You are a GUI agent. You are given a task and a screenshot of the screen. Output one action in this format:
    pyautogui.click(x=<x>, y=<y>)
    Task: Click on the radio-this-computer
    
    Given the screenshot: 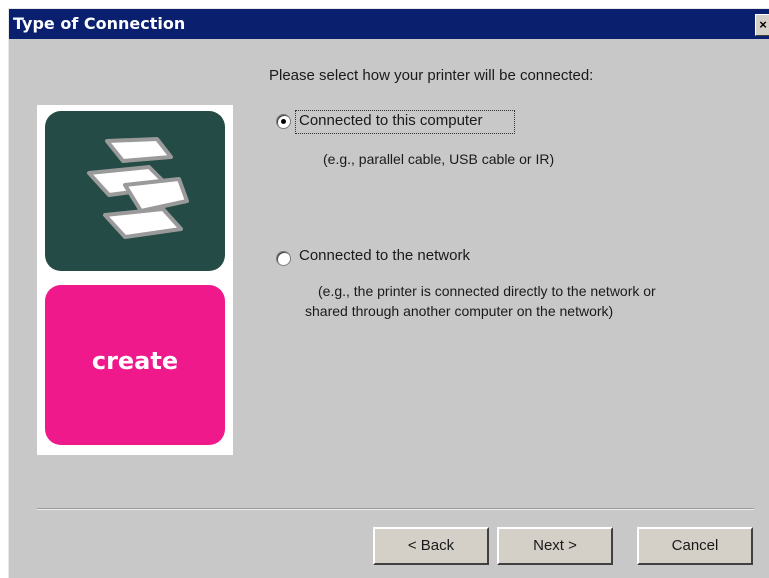 What is the action you would take?
    pyautogui.click(x=283, y=121)
    